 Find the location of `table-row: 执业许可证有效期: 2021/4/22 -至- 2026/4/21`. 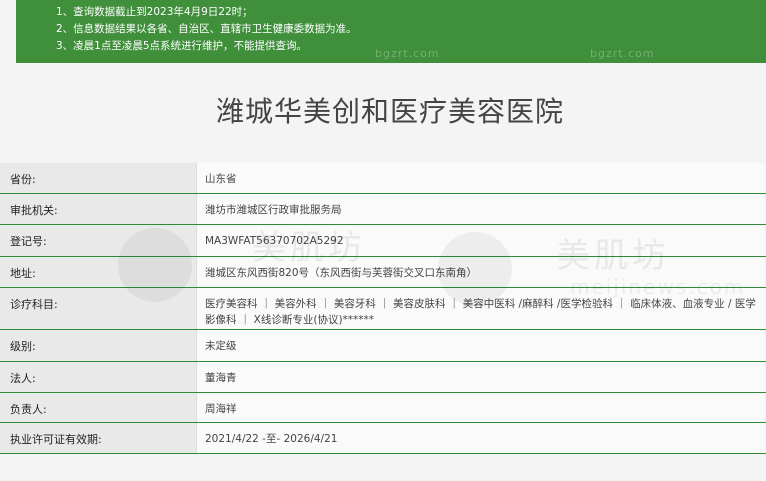

table-row: 执业许可证有效期: 2021/4/22 -至- 2026/4/21 is located at coordinates (383, 438).